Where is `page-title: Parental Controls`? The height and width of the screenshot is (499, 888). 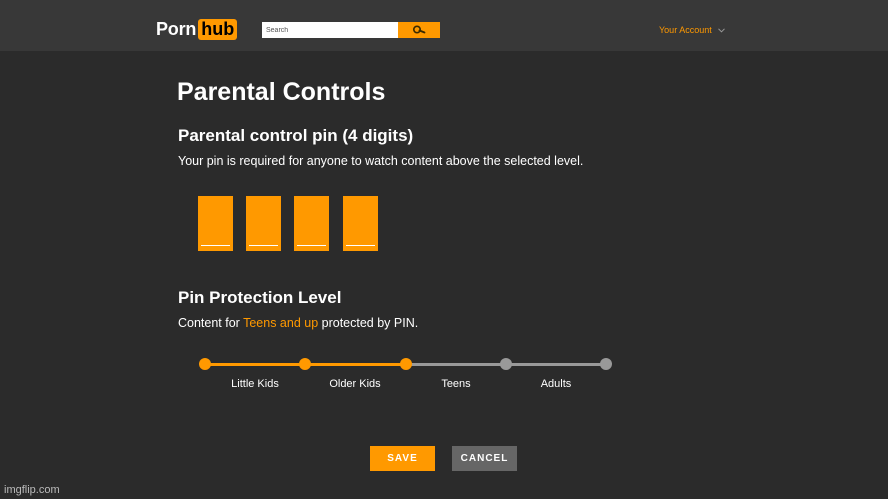 page-title: Parental Controls is located at coordinates (281, 92).